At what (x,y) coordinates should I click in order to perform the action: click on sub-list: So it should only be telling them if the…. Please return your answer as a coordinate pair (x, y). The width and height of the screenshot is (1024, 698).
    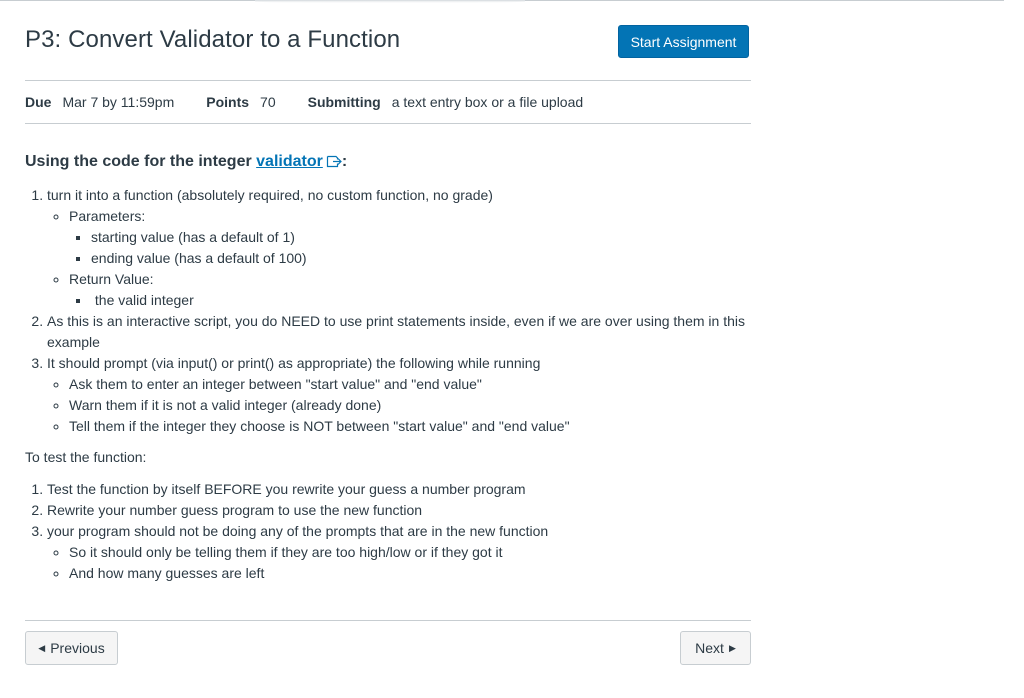
    Looking at the image, I should click on (399, 563).